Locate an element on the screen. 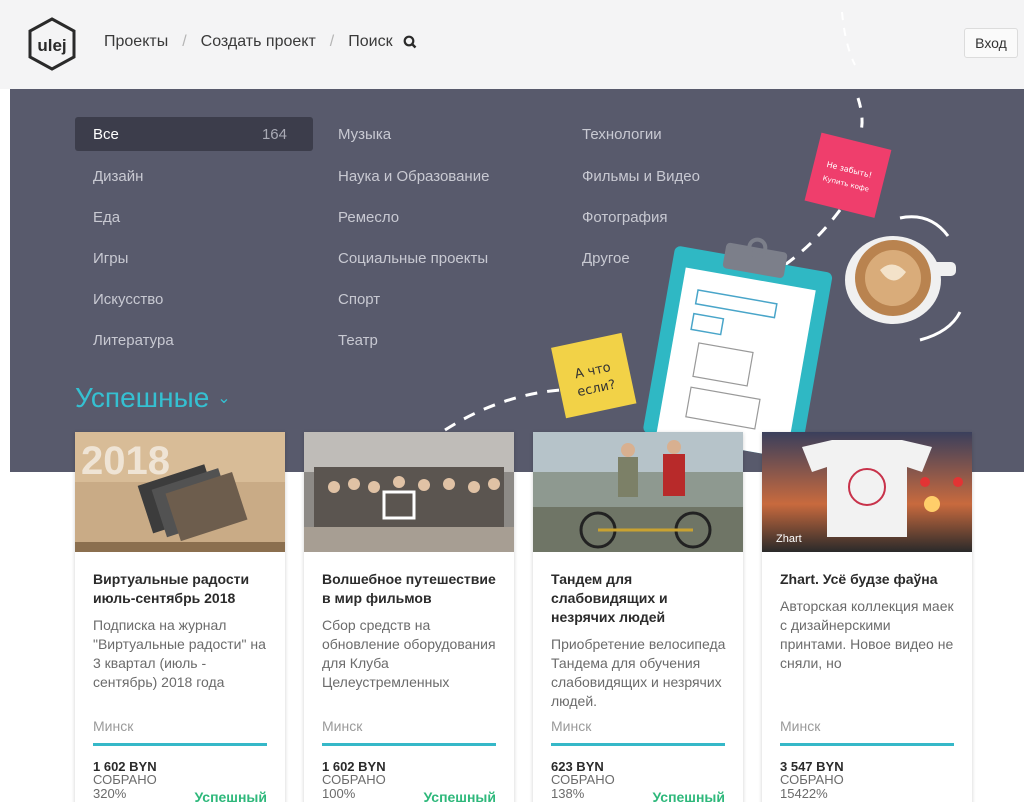  project-image-group-photo is located at coordinates (409, 492).